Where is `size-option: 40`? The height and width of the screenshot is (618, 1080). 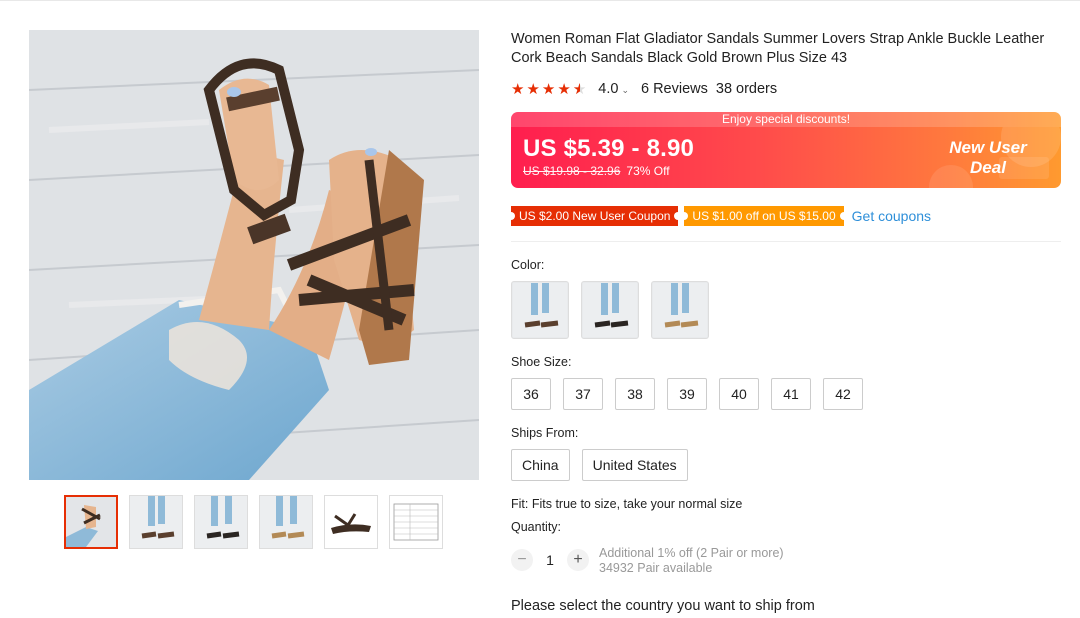 size-option: 40 is located at coordinates (739, 394).